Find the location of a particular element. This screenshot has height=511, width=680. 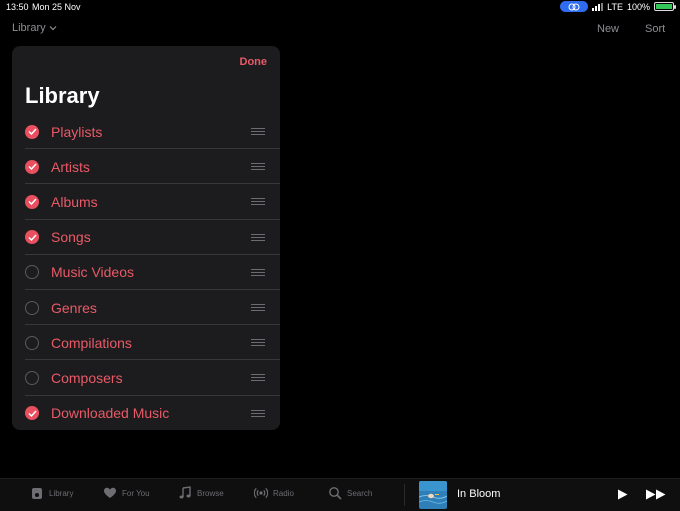

list-item-label: Music Videos is located at coordinates (93, 272).